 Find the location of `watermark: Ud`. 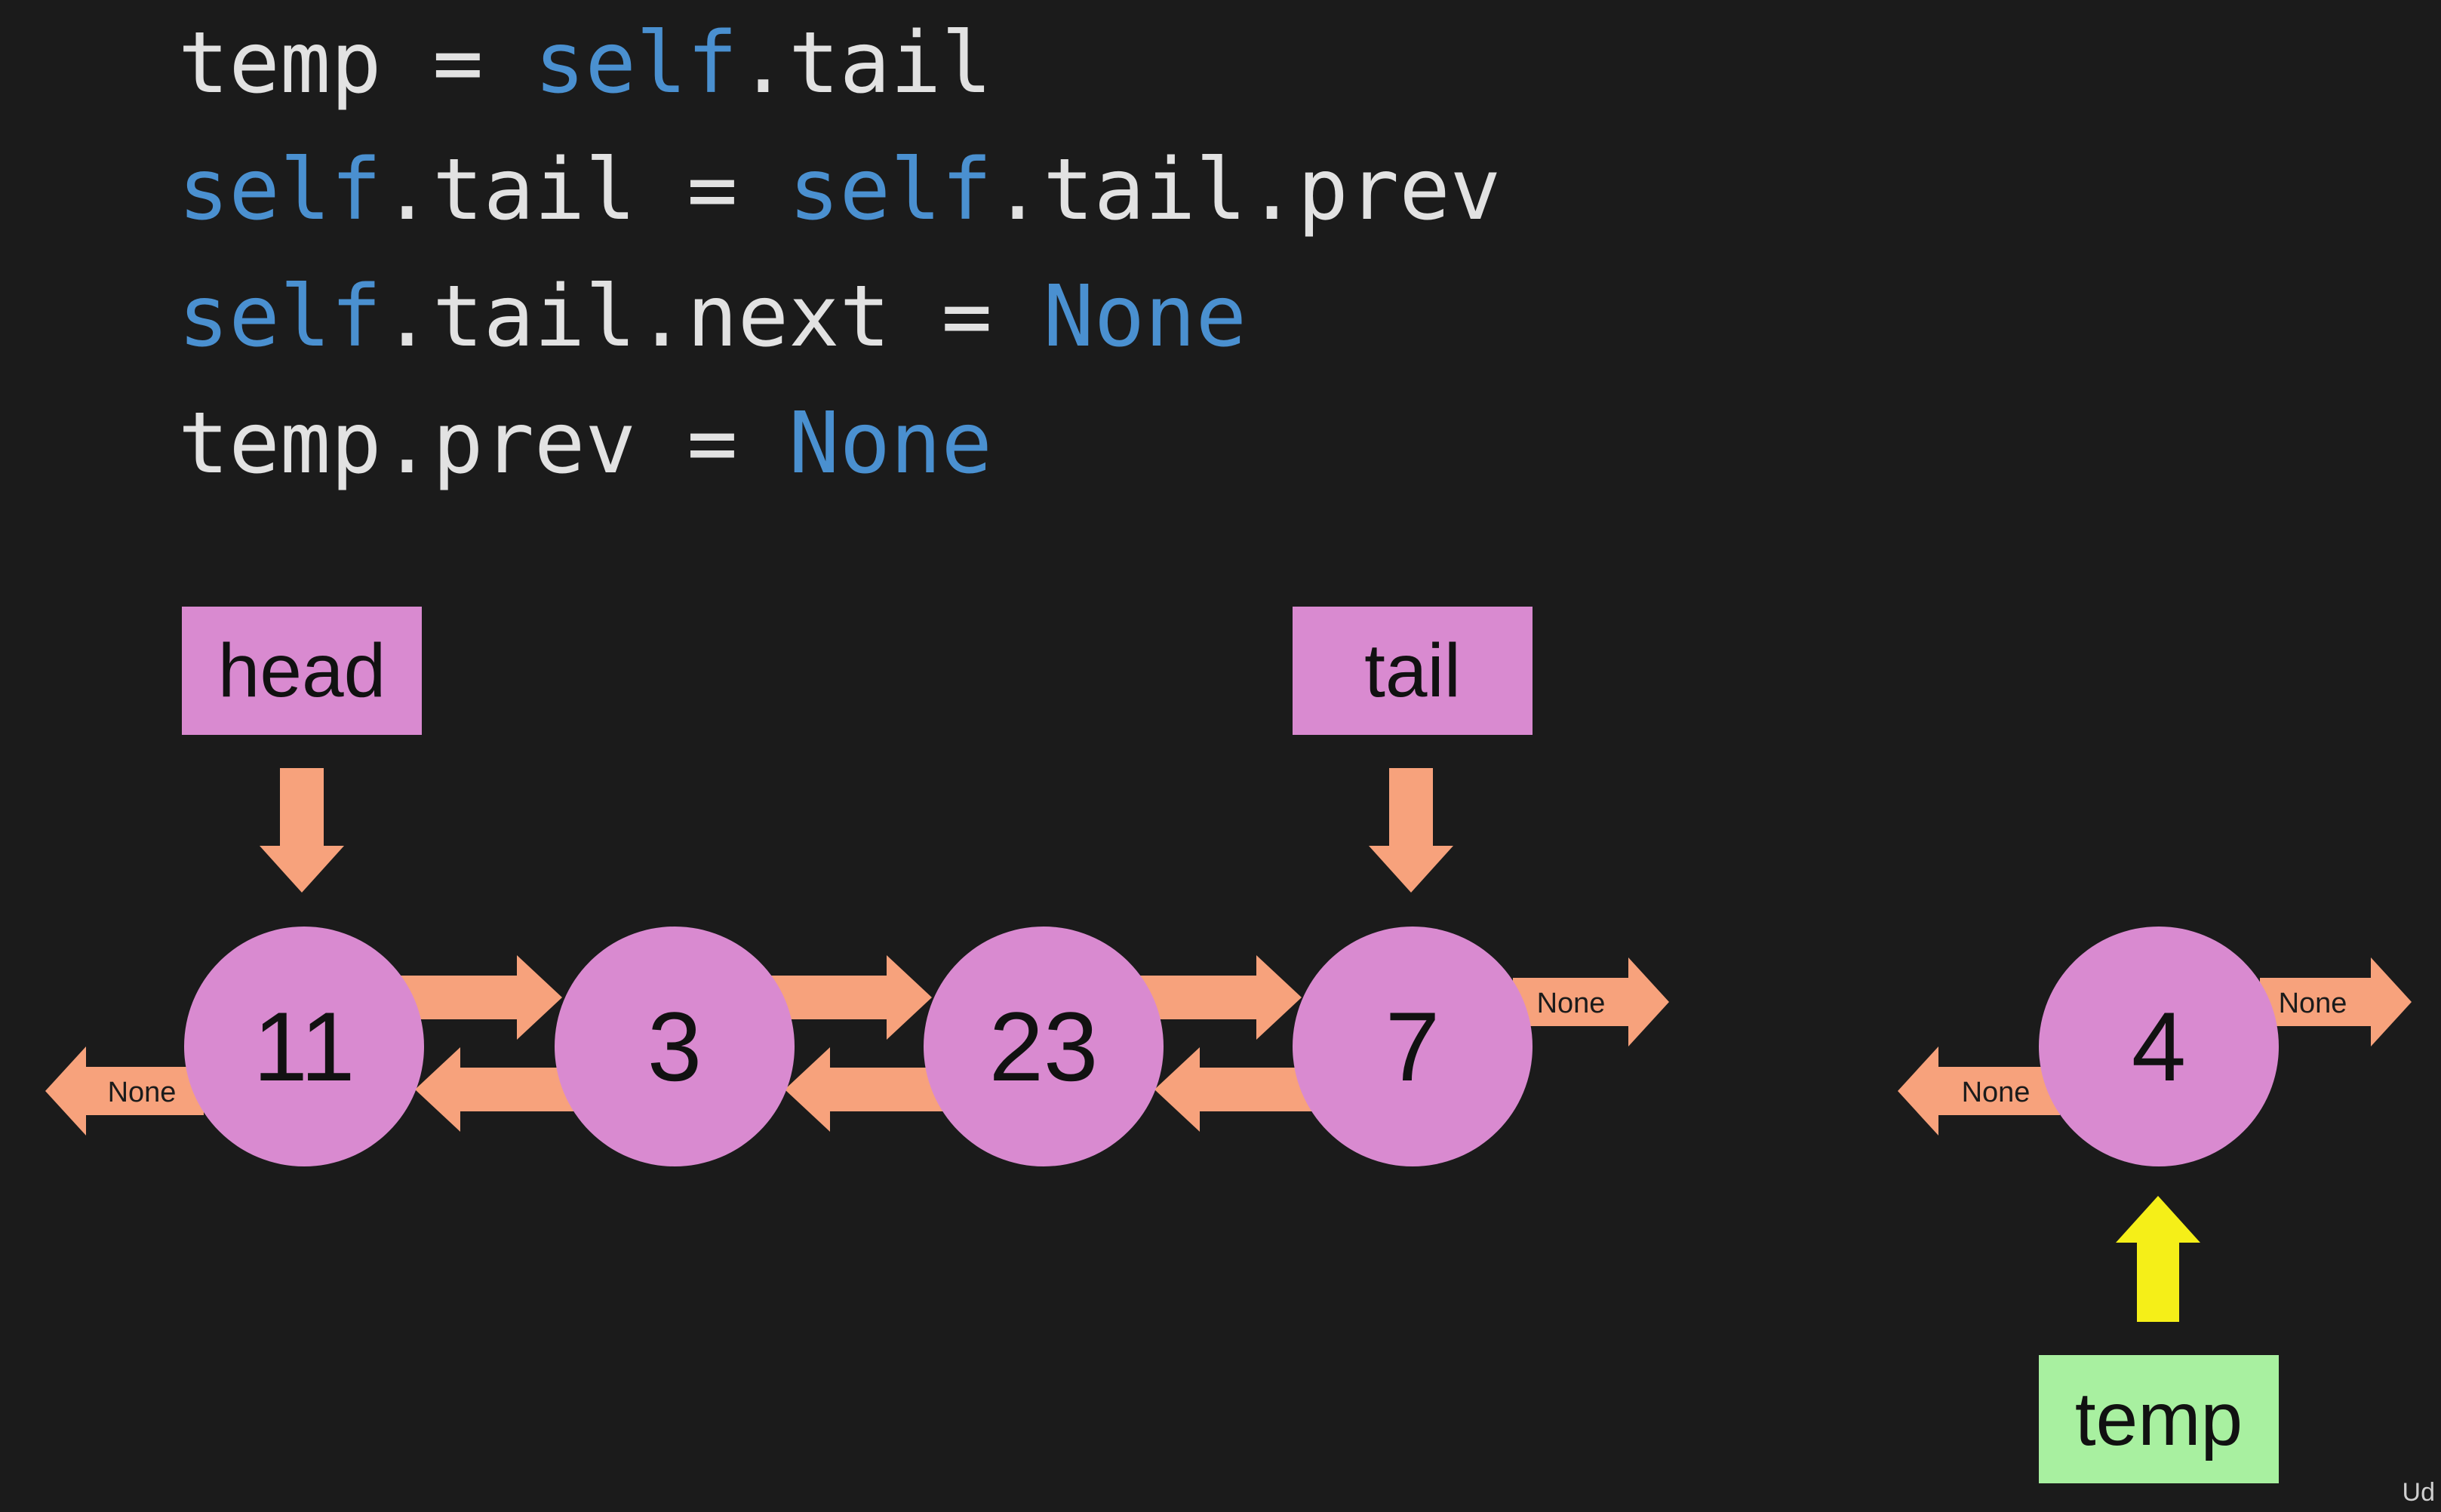

watermark: Ud is located at coordinates (2418, 1492).